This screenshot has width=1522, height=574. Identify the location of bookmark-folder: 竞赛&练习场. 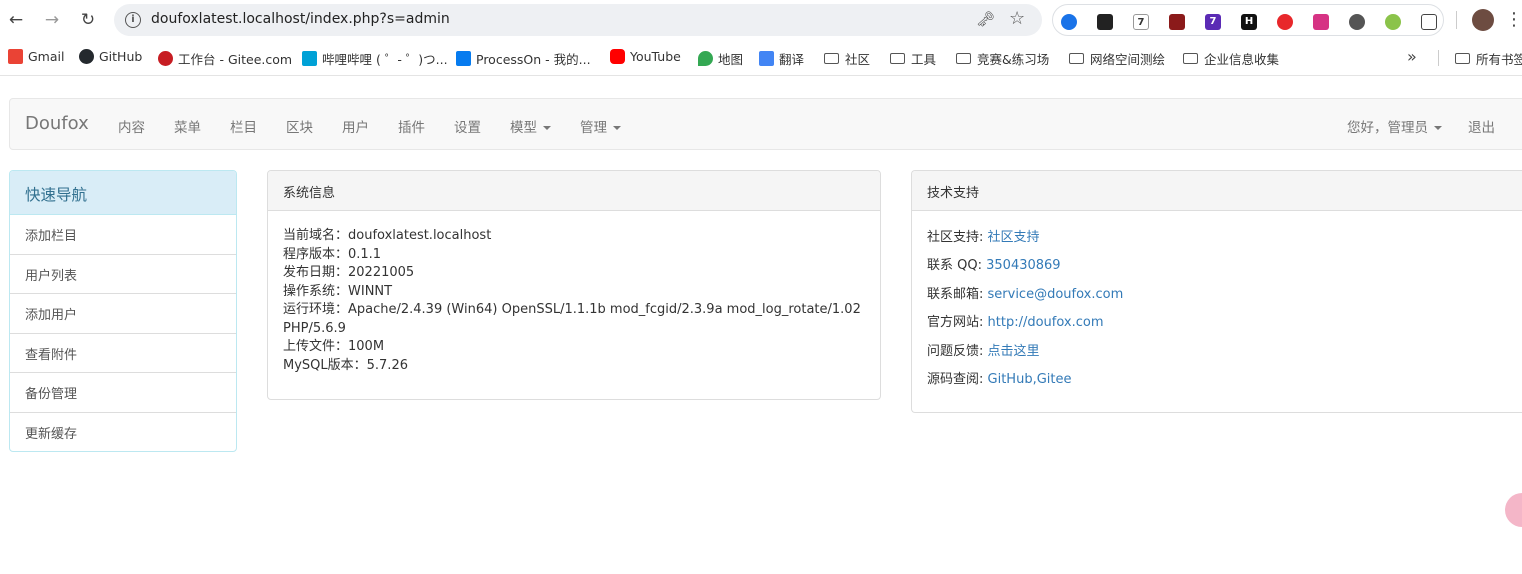
(1002, 58).